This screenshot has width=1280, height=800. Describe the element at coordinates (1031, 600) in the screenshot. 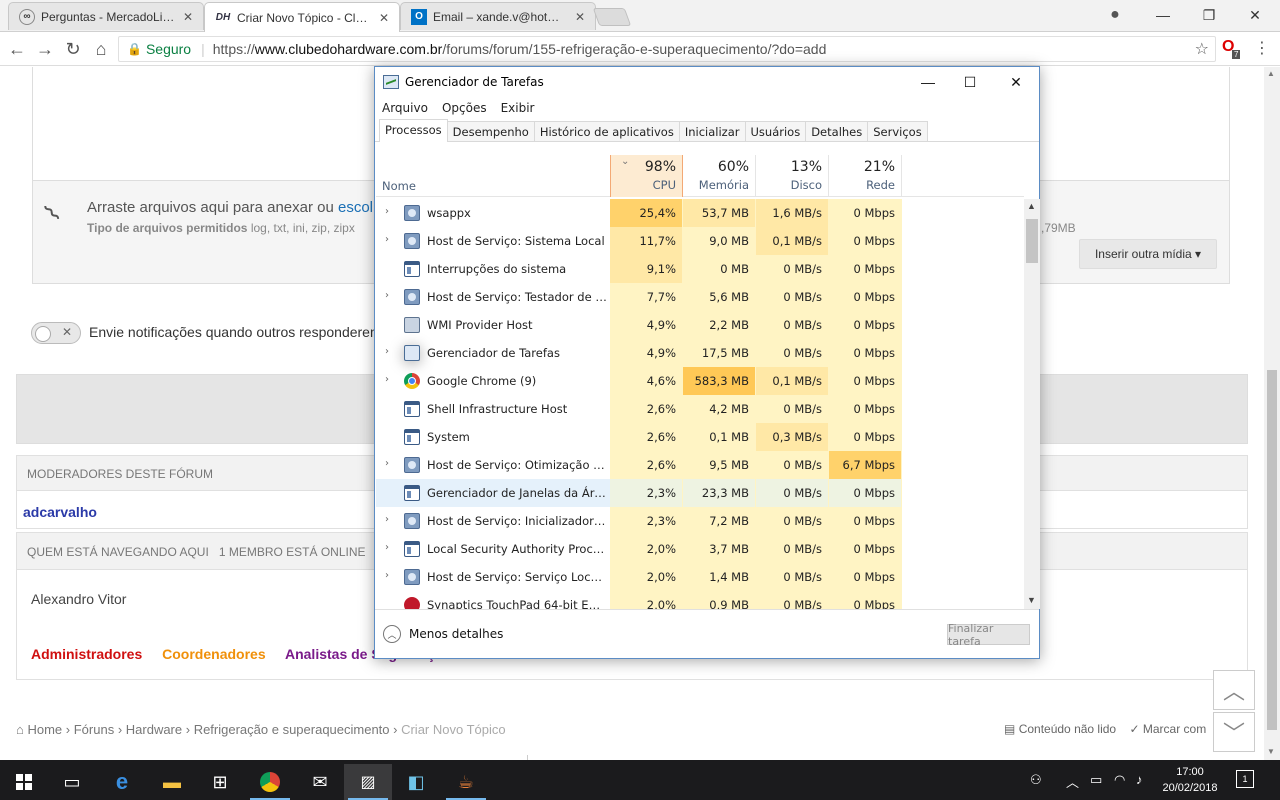

I see `scroll-down-icon: ▼` at that location.